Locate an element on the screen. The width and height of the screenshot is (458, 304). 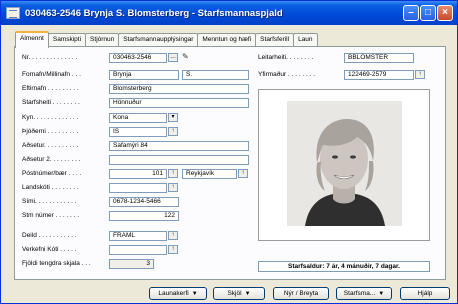
label-nr: Nr. . . . . . . . . . . . . . is located at coordinates (50, 57).